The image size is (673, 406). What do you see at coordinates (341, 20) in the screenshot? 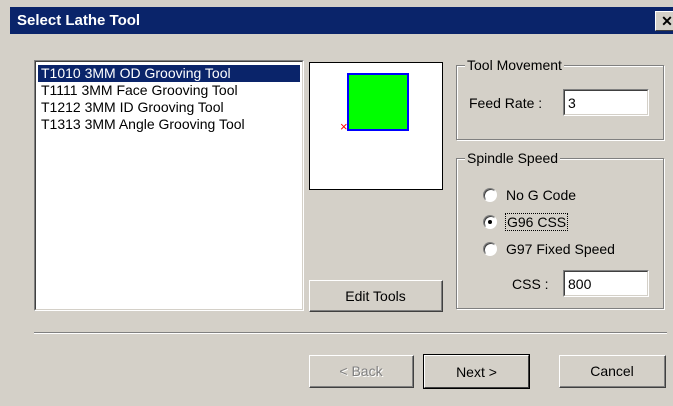
I see `title-bar: Select Lathe Tool ✕` at bounding box center [341, 20].